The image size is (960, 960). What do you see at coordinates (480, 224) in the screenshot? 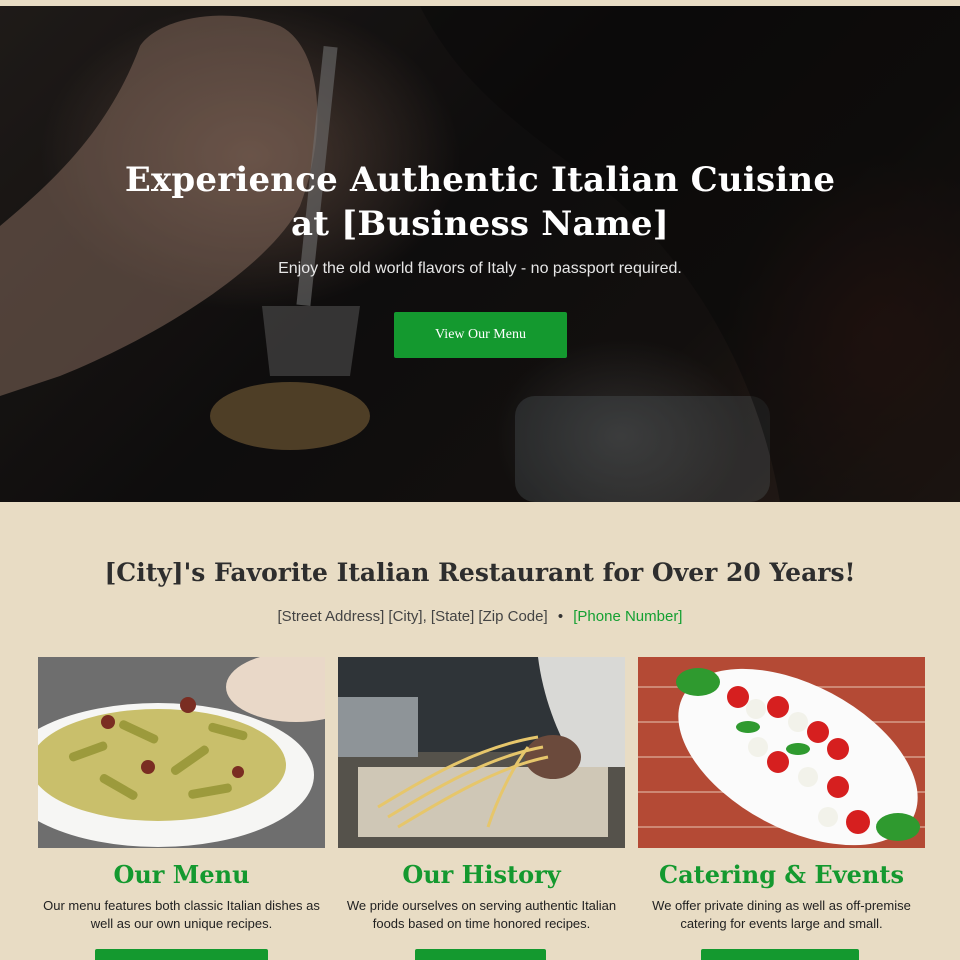
I see `hero-title-line2: at [Business Name]` at bounding box center [480, 224].